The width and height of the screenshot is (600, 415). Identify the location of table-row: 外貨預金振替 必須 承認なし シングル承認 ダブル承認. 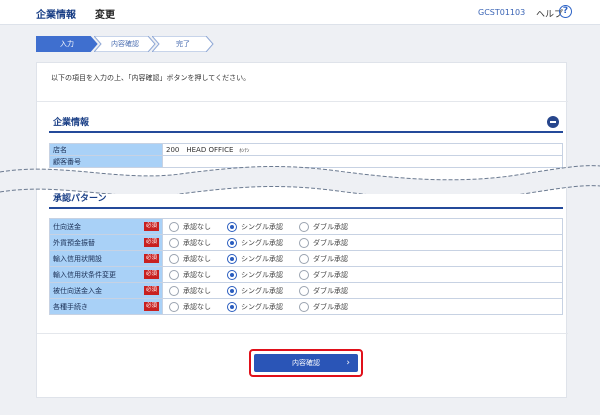
(306, 242).